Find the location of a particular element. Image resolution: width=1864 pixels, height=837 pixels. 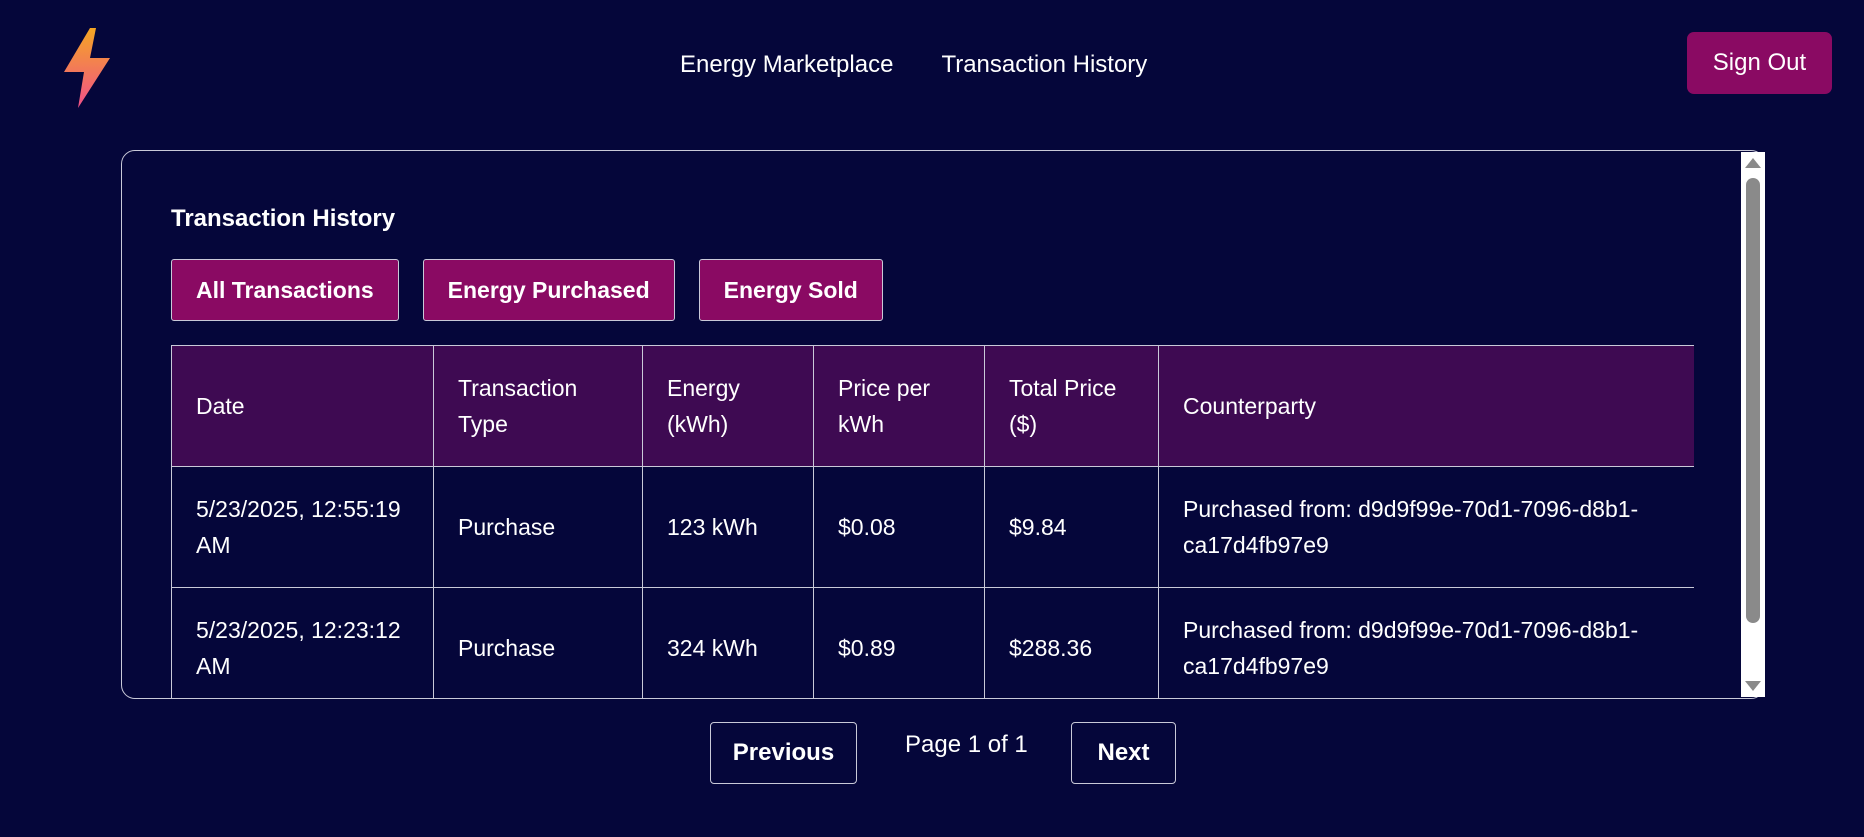

scroll-up-arrow-icon is located at coordinates (1753, 163).